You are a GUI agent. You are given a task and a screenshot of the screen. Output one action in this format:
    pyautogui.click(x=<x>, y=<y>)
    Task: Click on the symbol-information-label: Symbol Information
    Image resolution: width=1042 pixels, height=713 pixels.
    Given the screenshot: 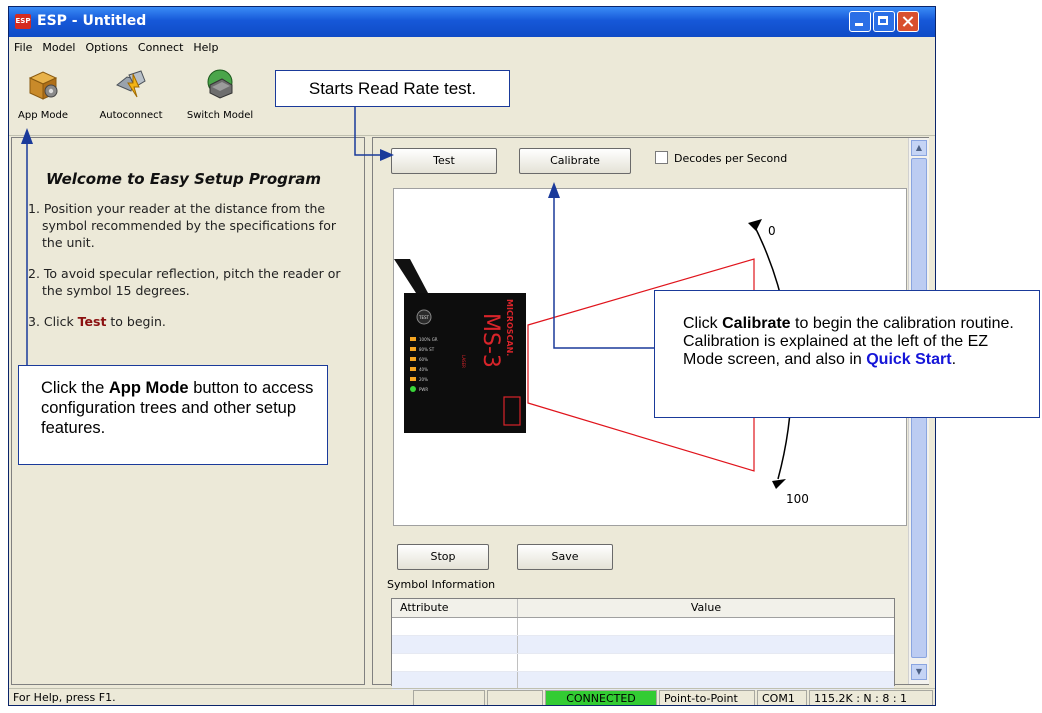 What is the action you would take?
    pyautogui.click(x=441, y=584)
    